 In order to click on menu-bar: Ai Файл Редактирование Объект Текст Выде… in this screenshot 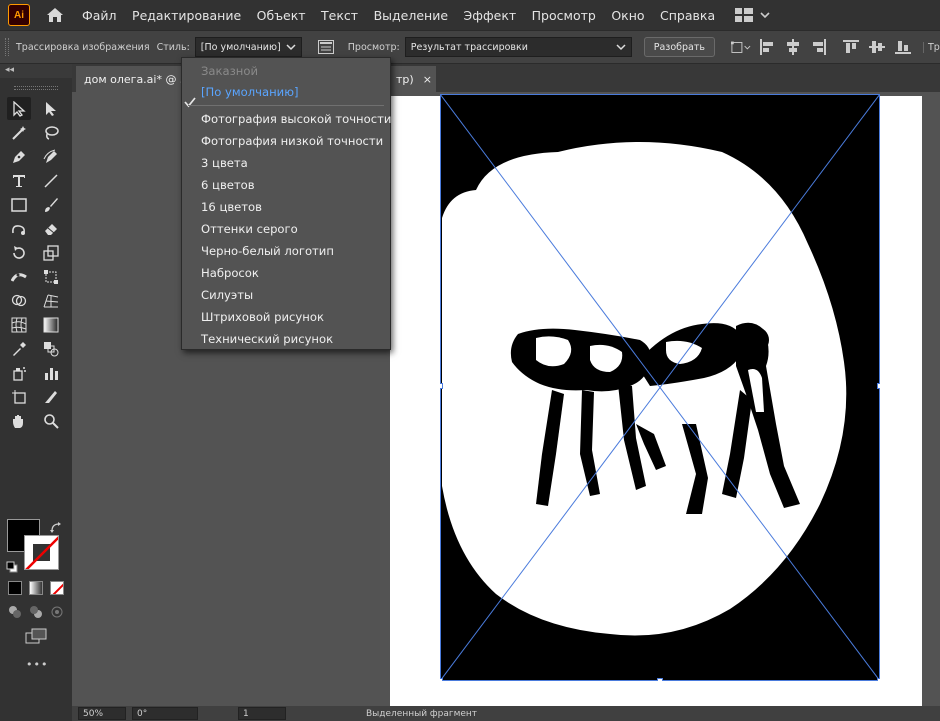, I will do `click(470, 15)`.